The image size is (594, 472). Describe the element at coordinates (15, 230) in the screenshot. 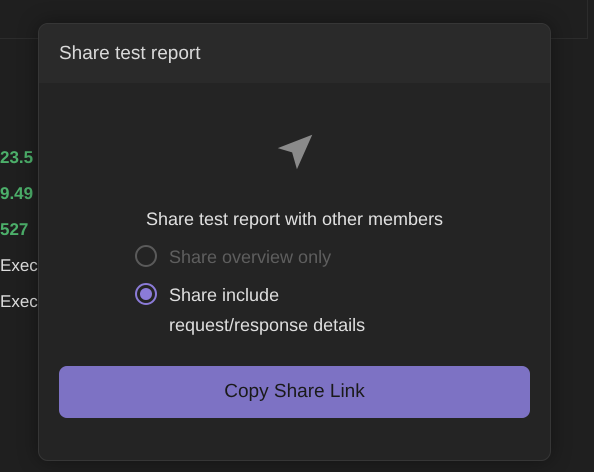

I see `background-value: 527` at that location.